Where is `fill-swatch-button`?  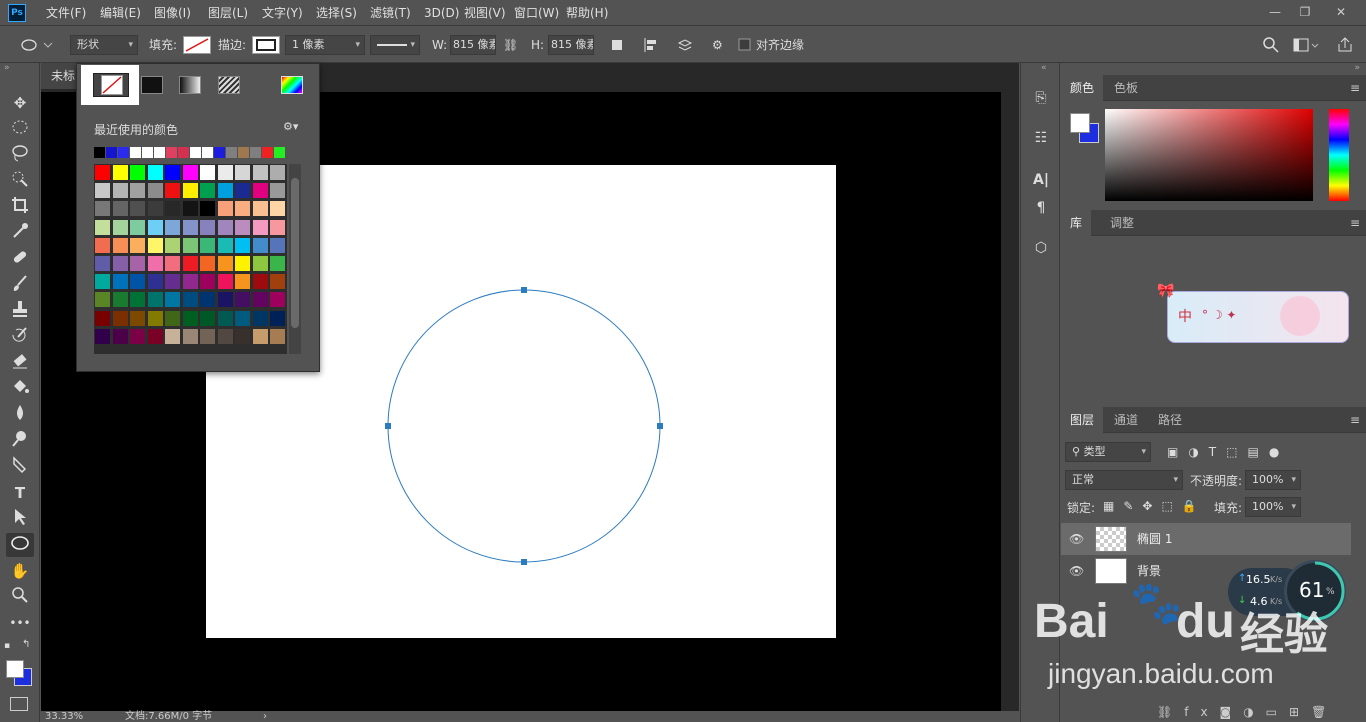 fill-swatch-button is located at coordinates (197, 45).